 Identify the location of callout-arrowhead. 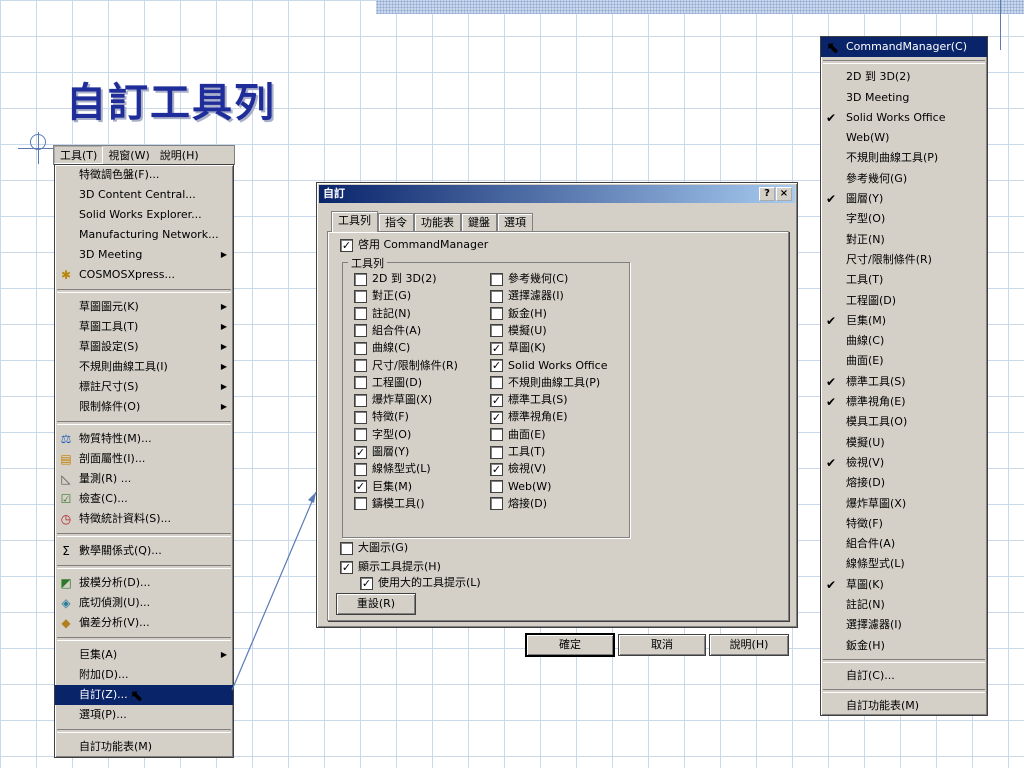
(312, 497).